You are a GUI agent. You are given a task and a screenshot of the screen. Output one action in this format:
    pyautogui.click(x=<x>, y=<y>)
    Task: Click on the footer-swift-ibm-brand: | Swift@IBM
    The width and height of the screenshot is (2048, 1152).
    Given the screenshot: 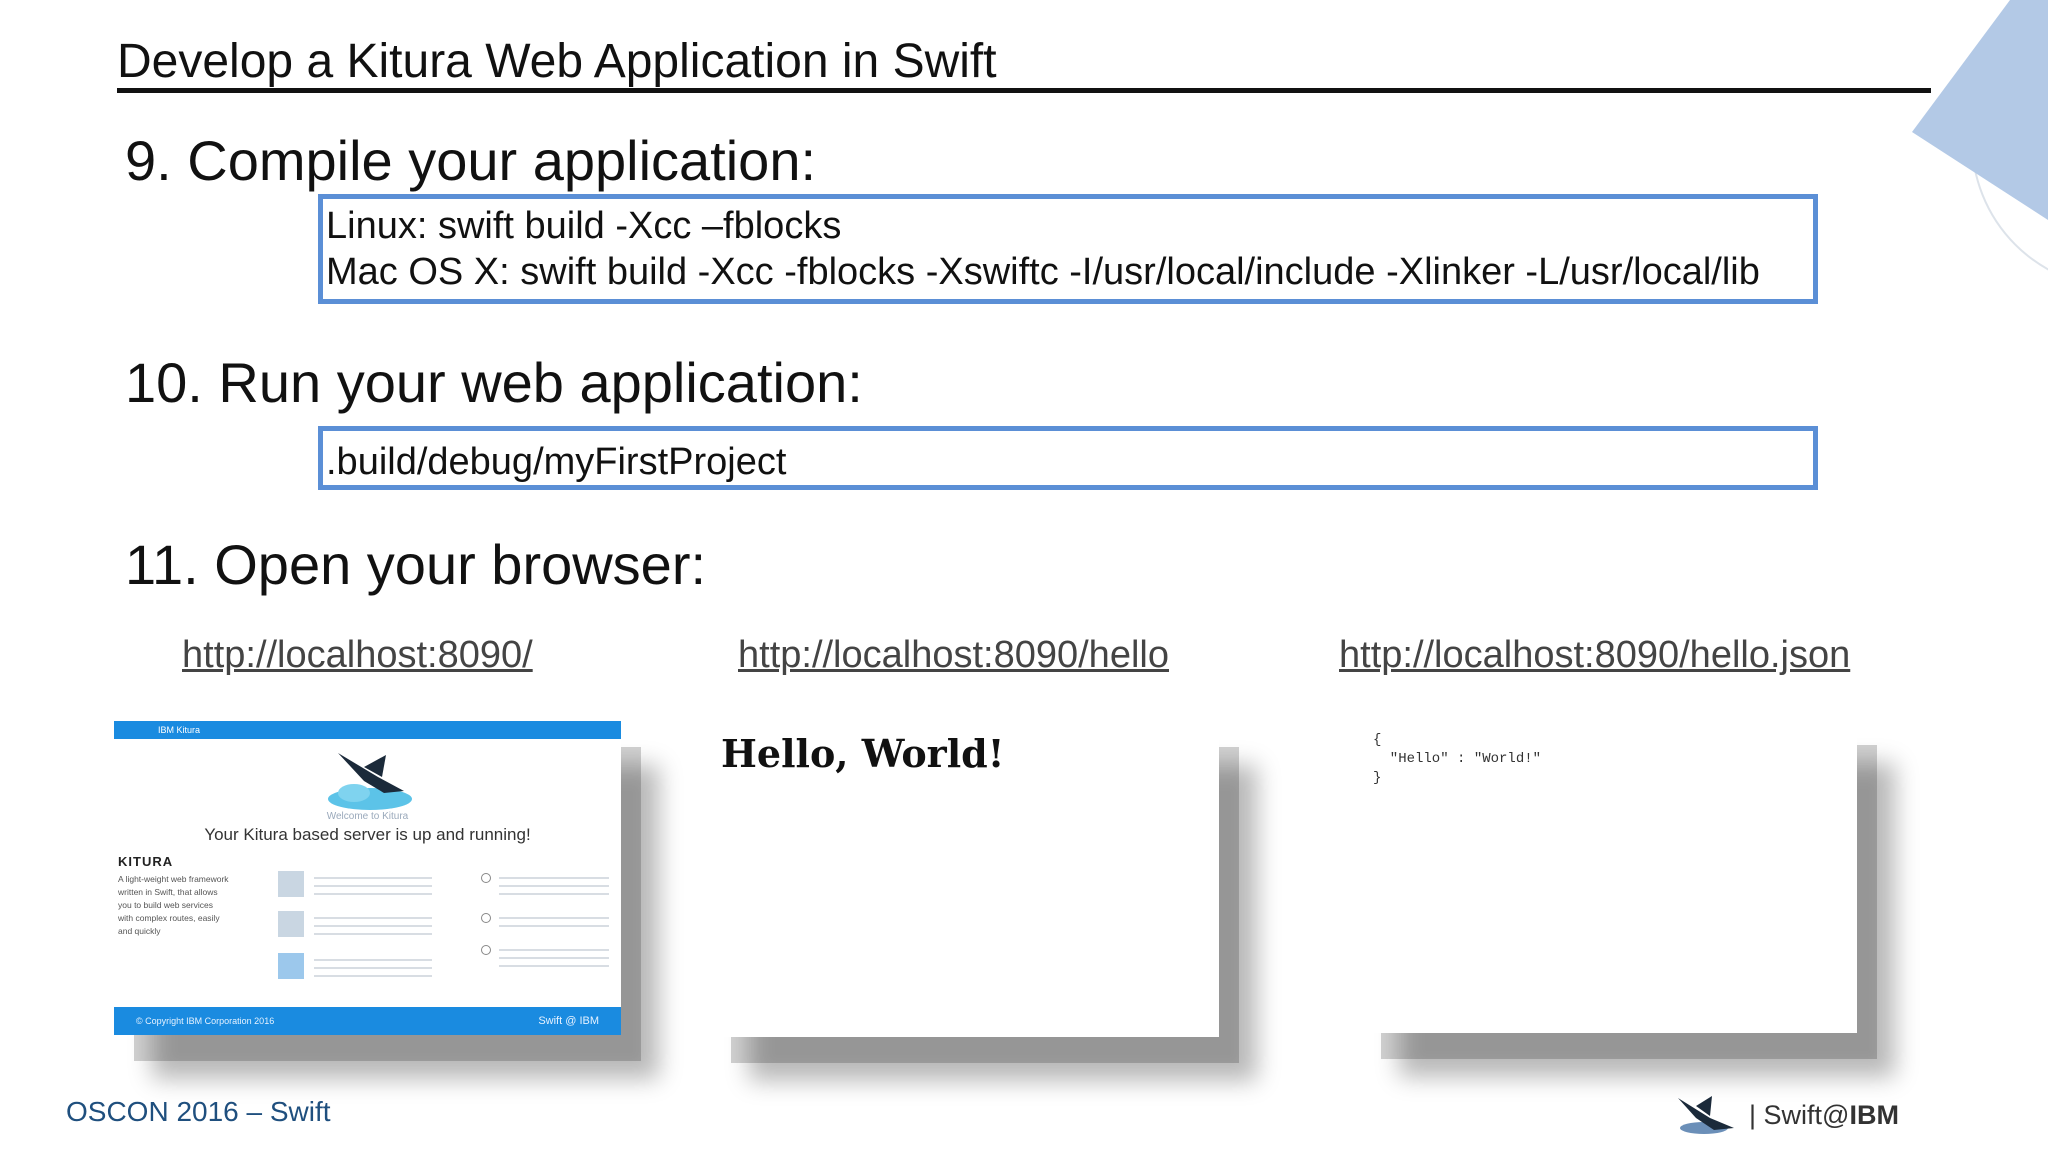 What is the action you would take?
    pyautogui.click(x=1824, y=1115)
    